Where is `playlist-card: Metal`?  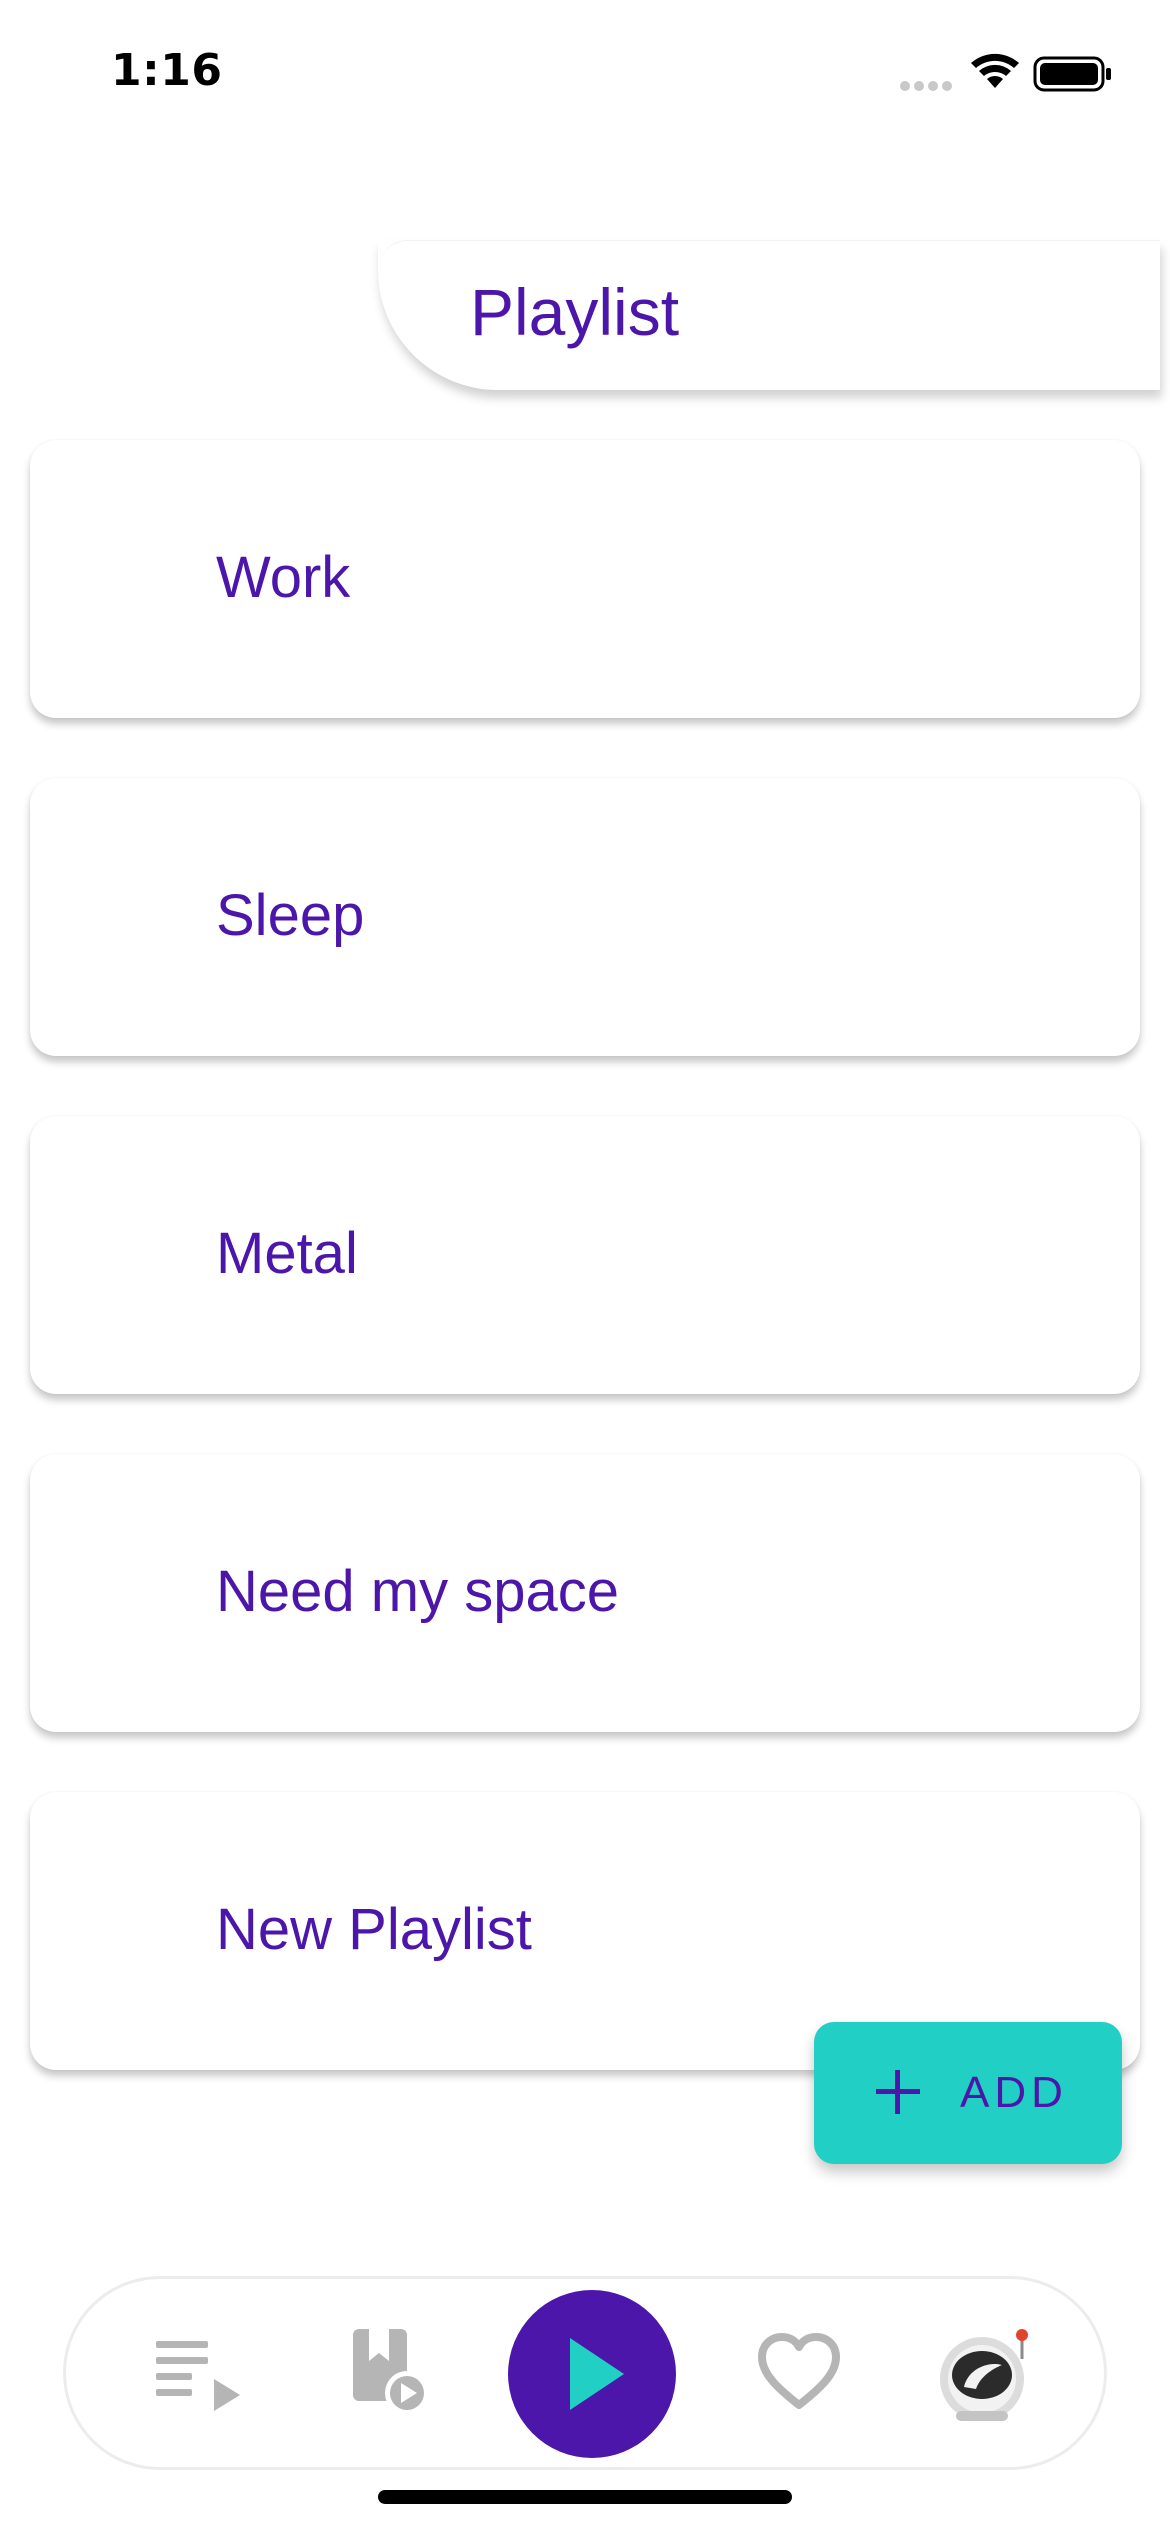
playlist-card: Metal is located at coordinates (585, 1255).